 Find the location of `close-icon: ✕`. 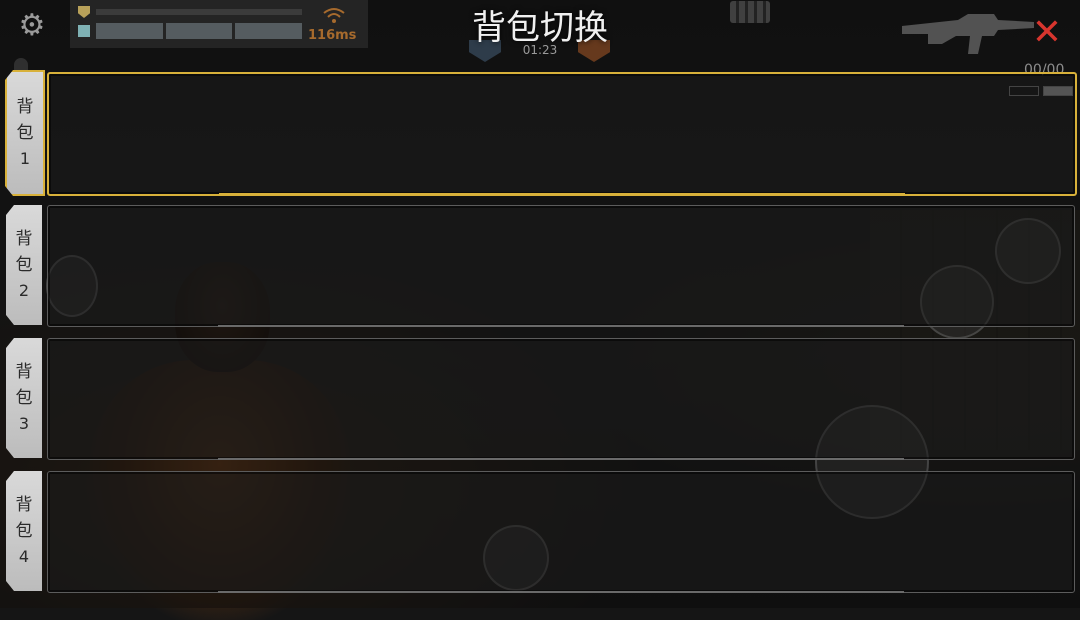

close-icon: ✕ is located at coordinates (1047, 33).